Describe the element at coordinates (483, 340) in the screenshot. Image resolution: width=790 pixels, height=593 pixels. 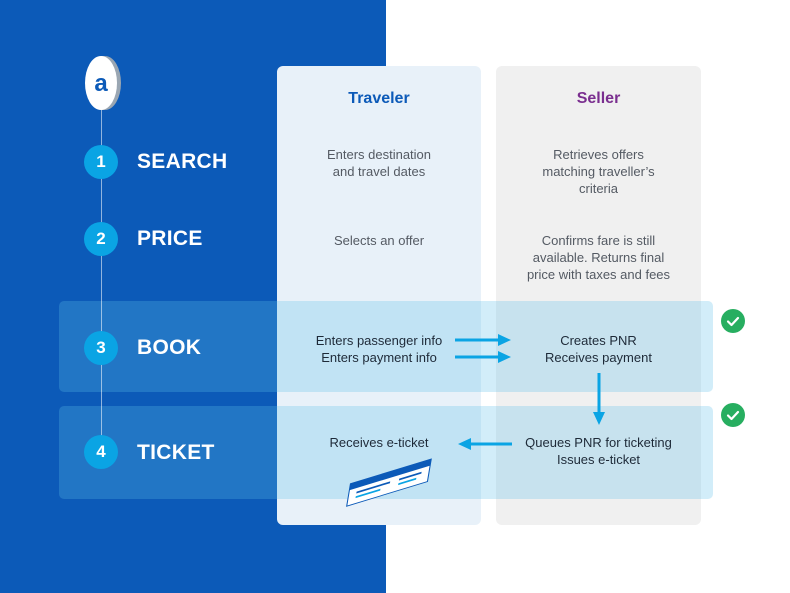
I see `passenger-info-arrow-icon` at that location.